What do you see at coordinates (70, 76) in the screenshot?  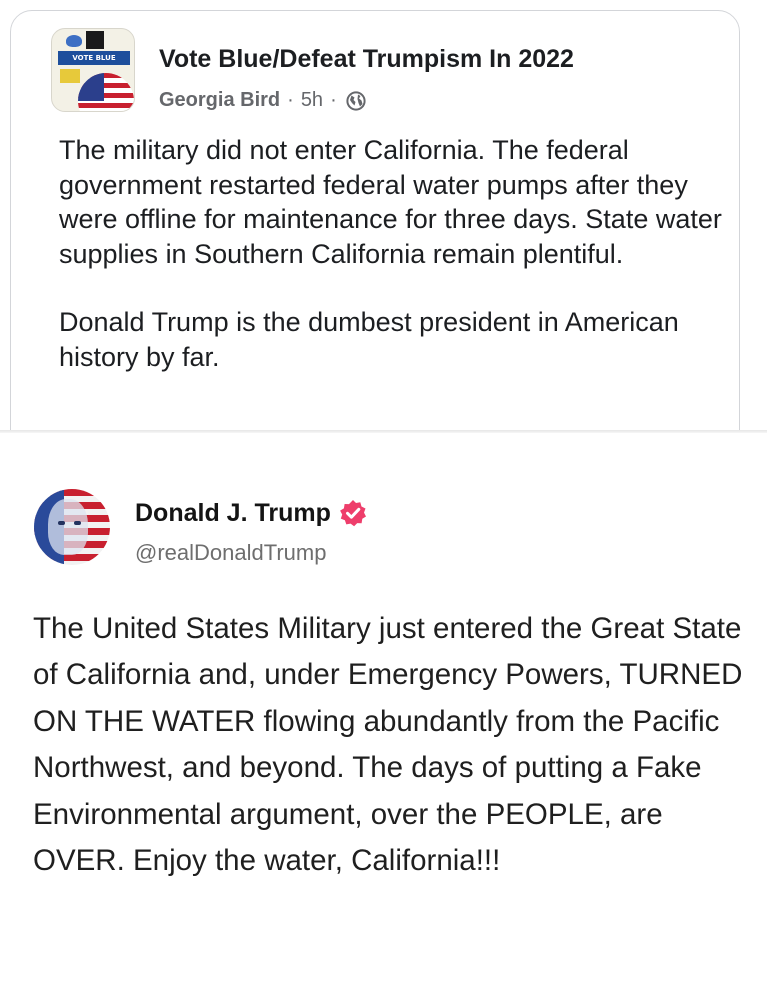 I see `avatar-decor-yellow` at bounding box center [70, 76].